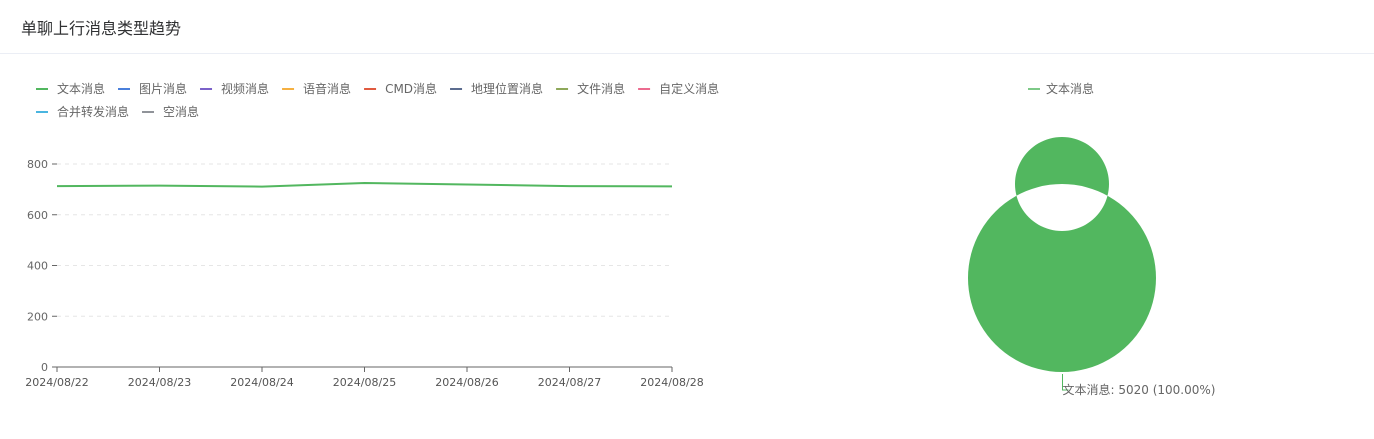  What do you see at coordinates (261, 382) in the screenshot?
I see `x-tick-label: 2024/08/24` at bounding box center [261, 382].